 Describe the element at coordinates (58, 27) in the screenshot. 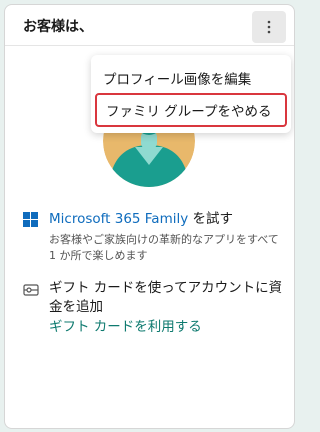

I see `greeting-text: お客様は、` at that location.